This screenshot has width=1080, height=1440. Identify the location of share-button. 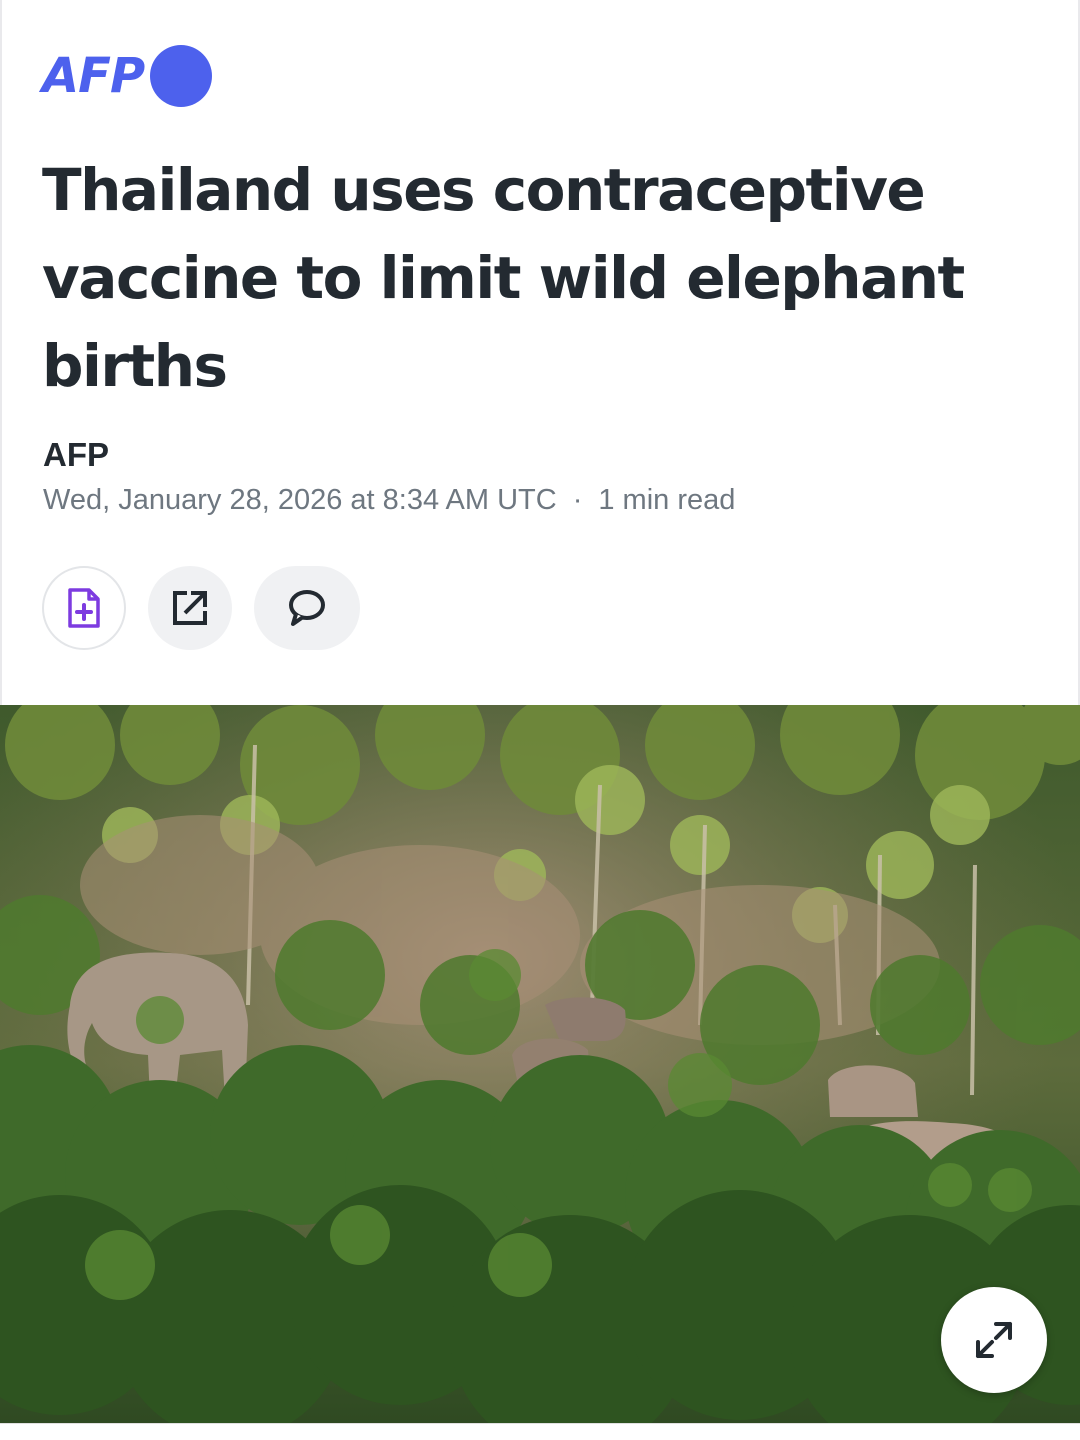
(190, 608).